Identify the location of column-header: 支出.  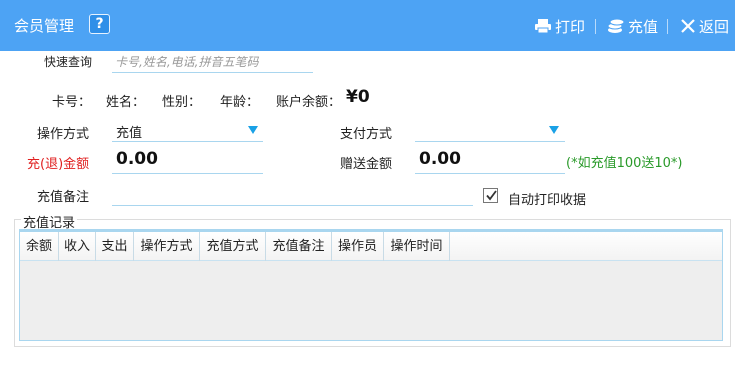
(115, 246).